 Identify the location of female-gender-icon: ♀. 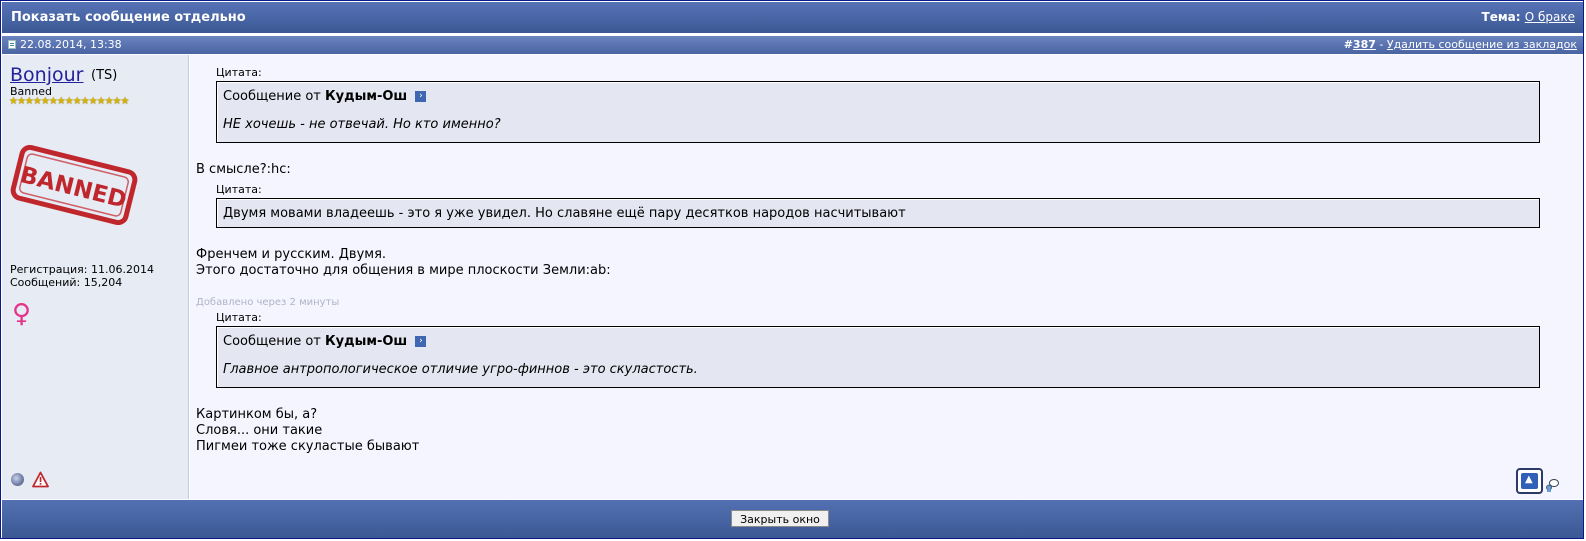
(22, 314).